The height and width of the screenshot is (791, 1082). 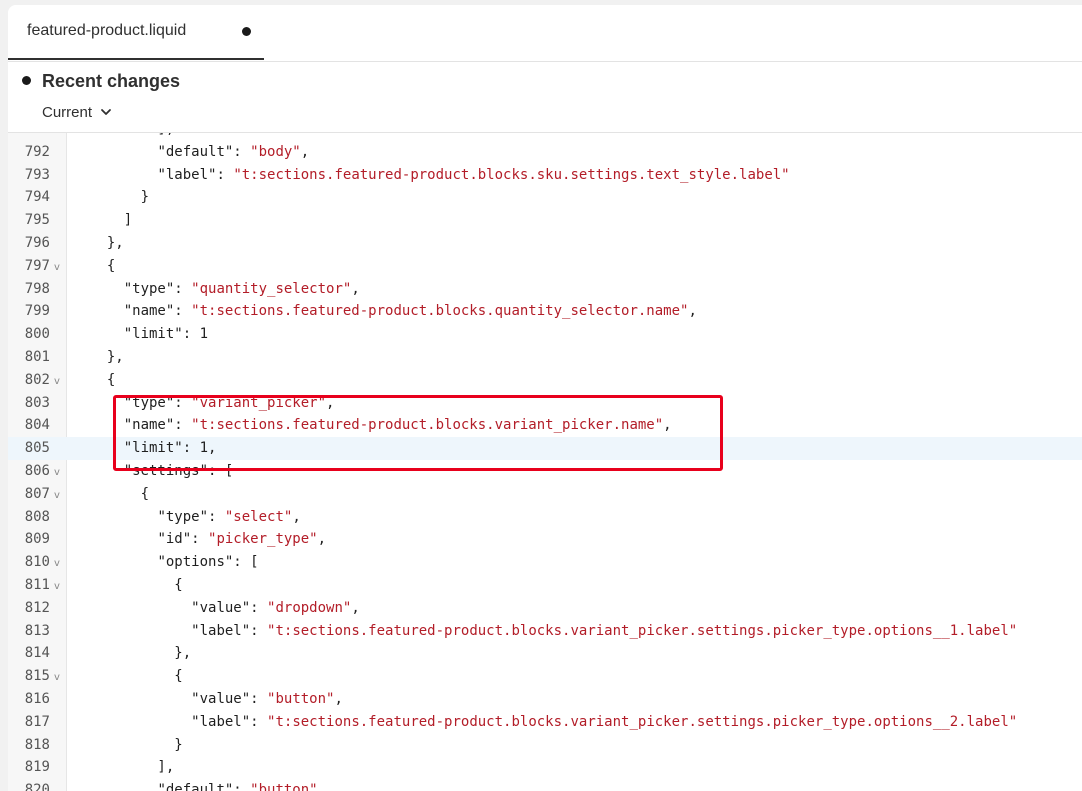 What do you see at coordinates (545, 403) in the screenshot?
I see `code-line: 803 "type": "variant_picker",` at bounding box center [545, 403].